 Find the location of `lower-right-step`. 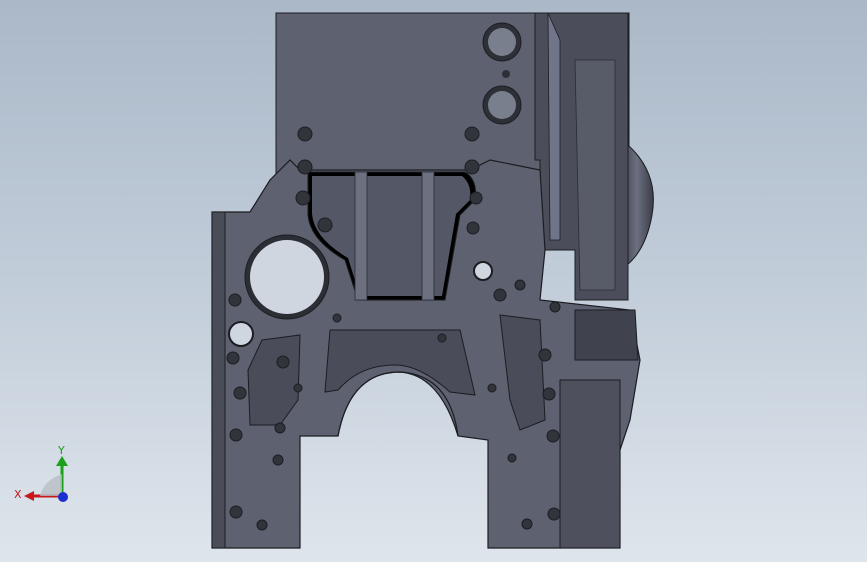

lower-right-step is located at coordinates (606, 335).